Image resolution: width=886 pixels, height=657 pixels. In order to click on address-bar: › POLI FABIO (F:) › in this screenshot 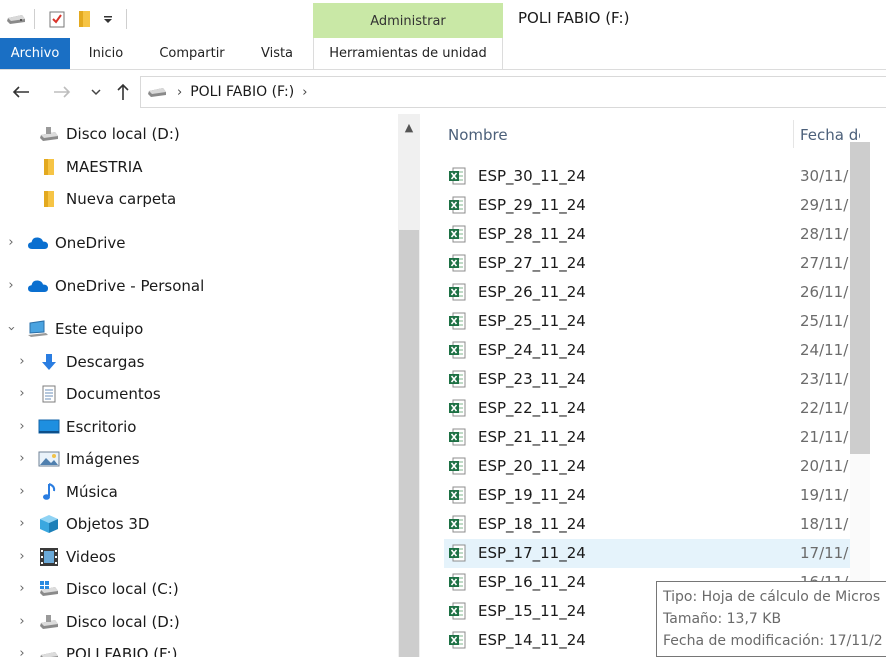, I will do `click(513, 92)`.